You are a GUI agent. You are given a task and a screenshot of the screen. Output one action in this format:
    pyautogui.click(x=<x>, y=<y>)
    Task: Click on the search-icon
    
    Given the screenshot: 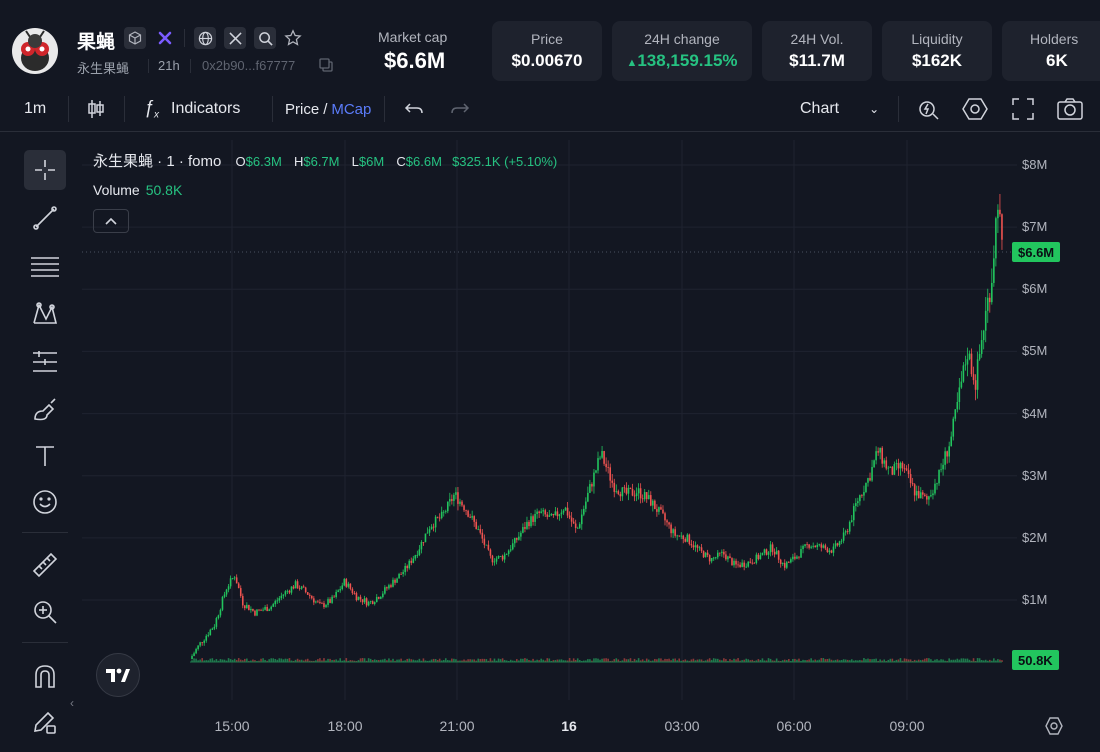 What is the action you would take?
    pyautogui.click(x=265, y=38)
    